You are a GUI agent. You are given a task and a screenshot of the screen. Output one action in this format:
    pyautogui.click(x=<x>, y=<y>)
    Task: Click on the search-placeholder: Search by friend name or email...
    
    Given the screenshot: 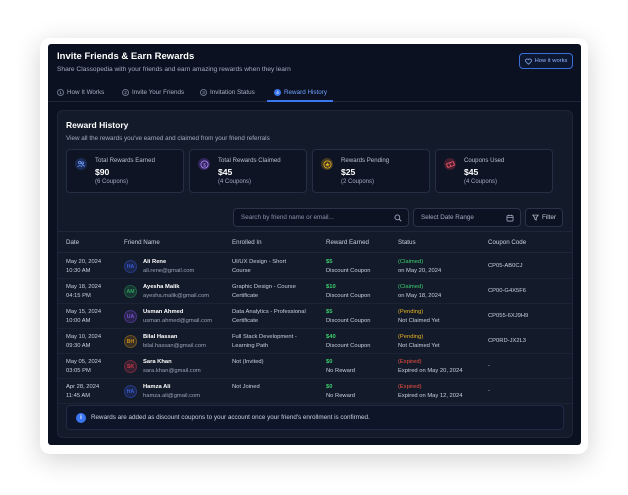 What is the action you would take?
    pyautogui.click(x=287, y=217)
    